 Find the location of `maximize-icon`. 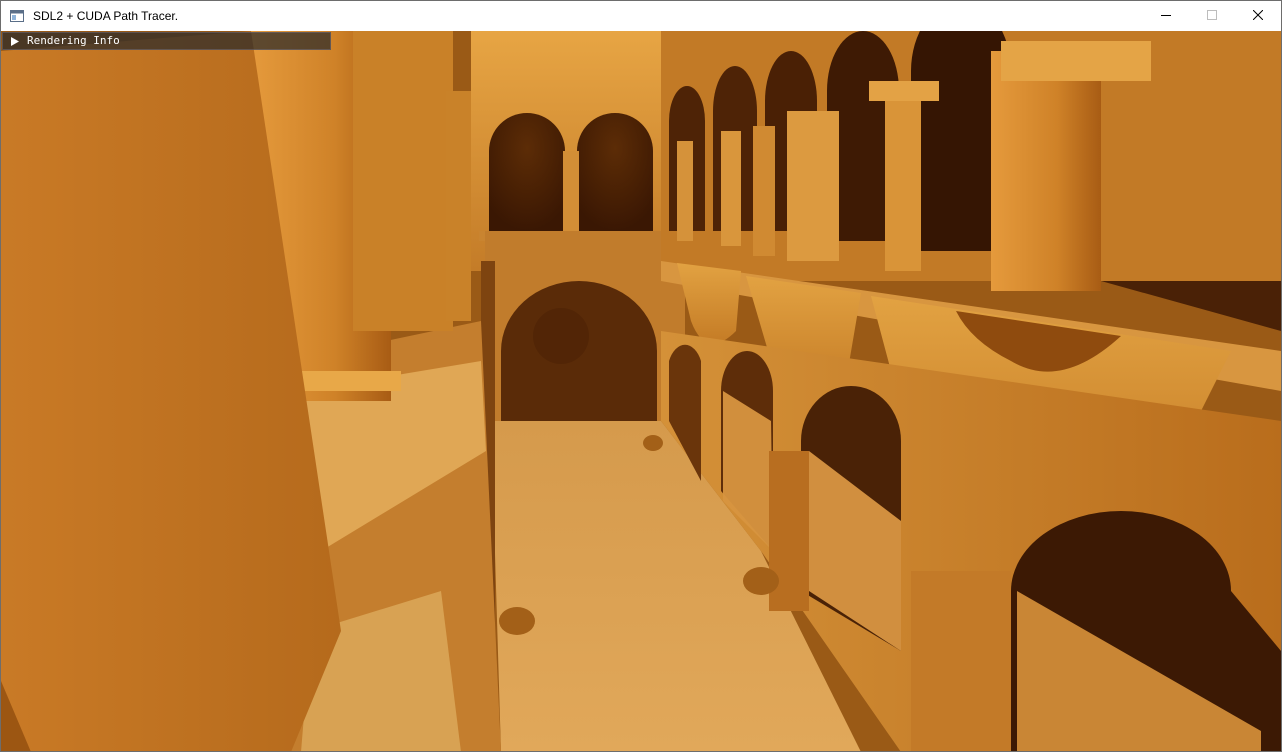

maximize-icon is located at coordinates (1212, 16).